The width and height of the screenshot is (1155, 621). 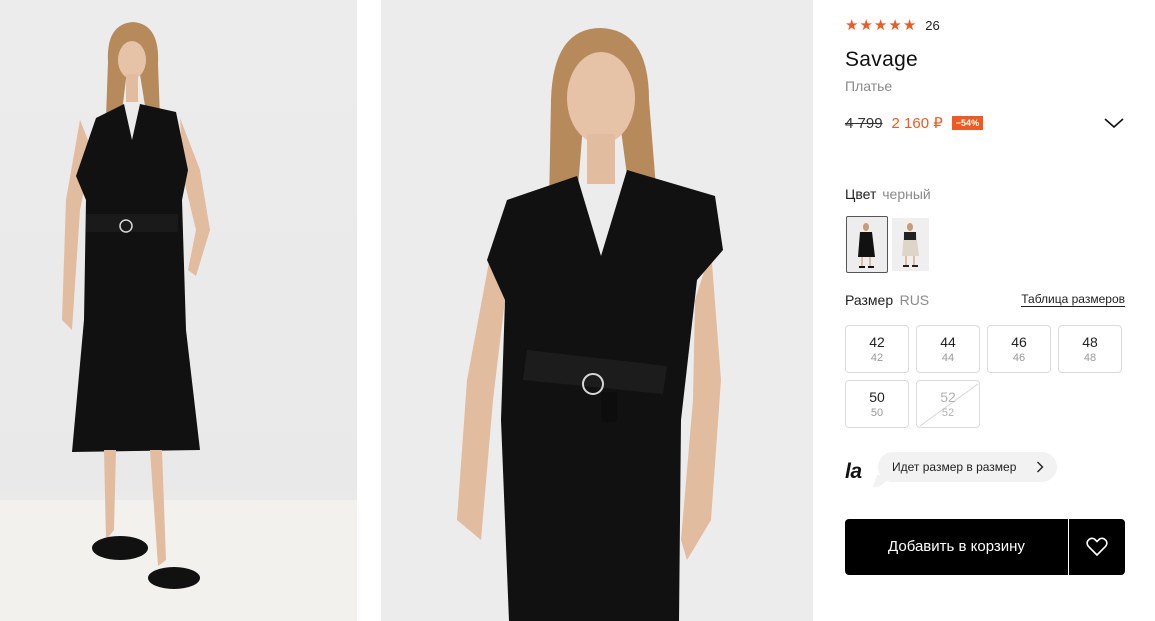 What do you see at coordinates (1019, 358) in the screenshot?
I see `size-sub-value: 46` at bounding box center [1019, 358].